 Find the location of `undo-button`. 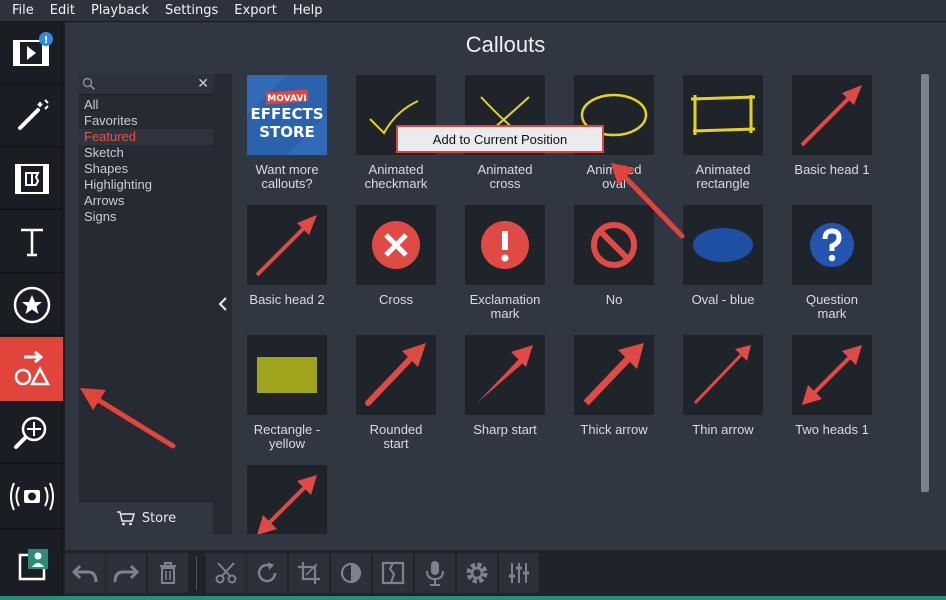

undo-button is located at coordinates (85, 573).